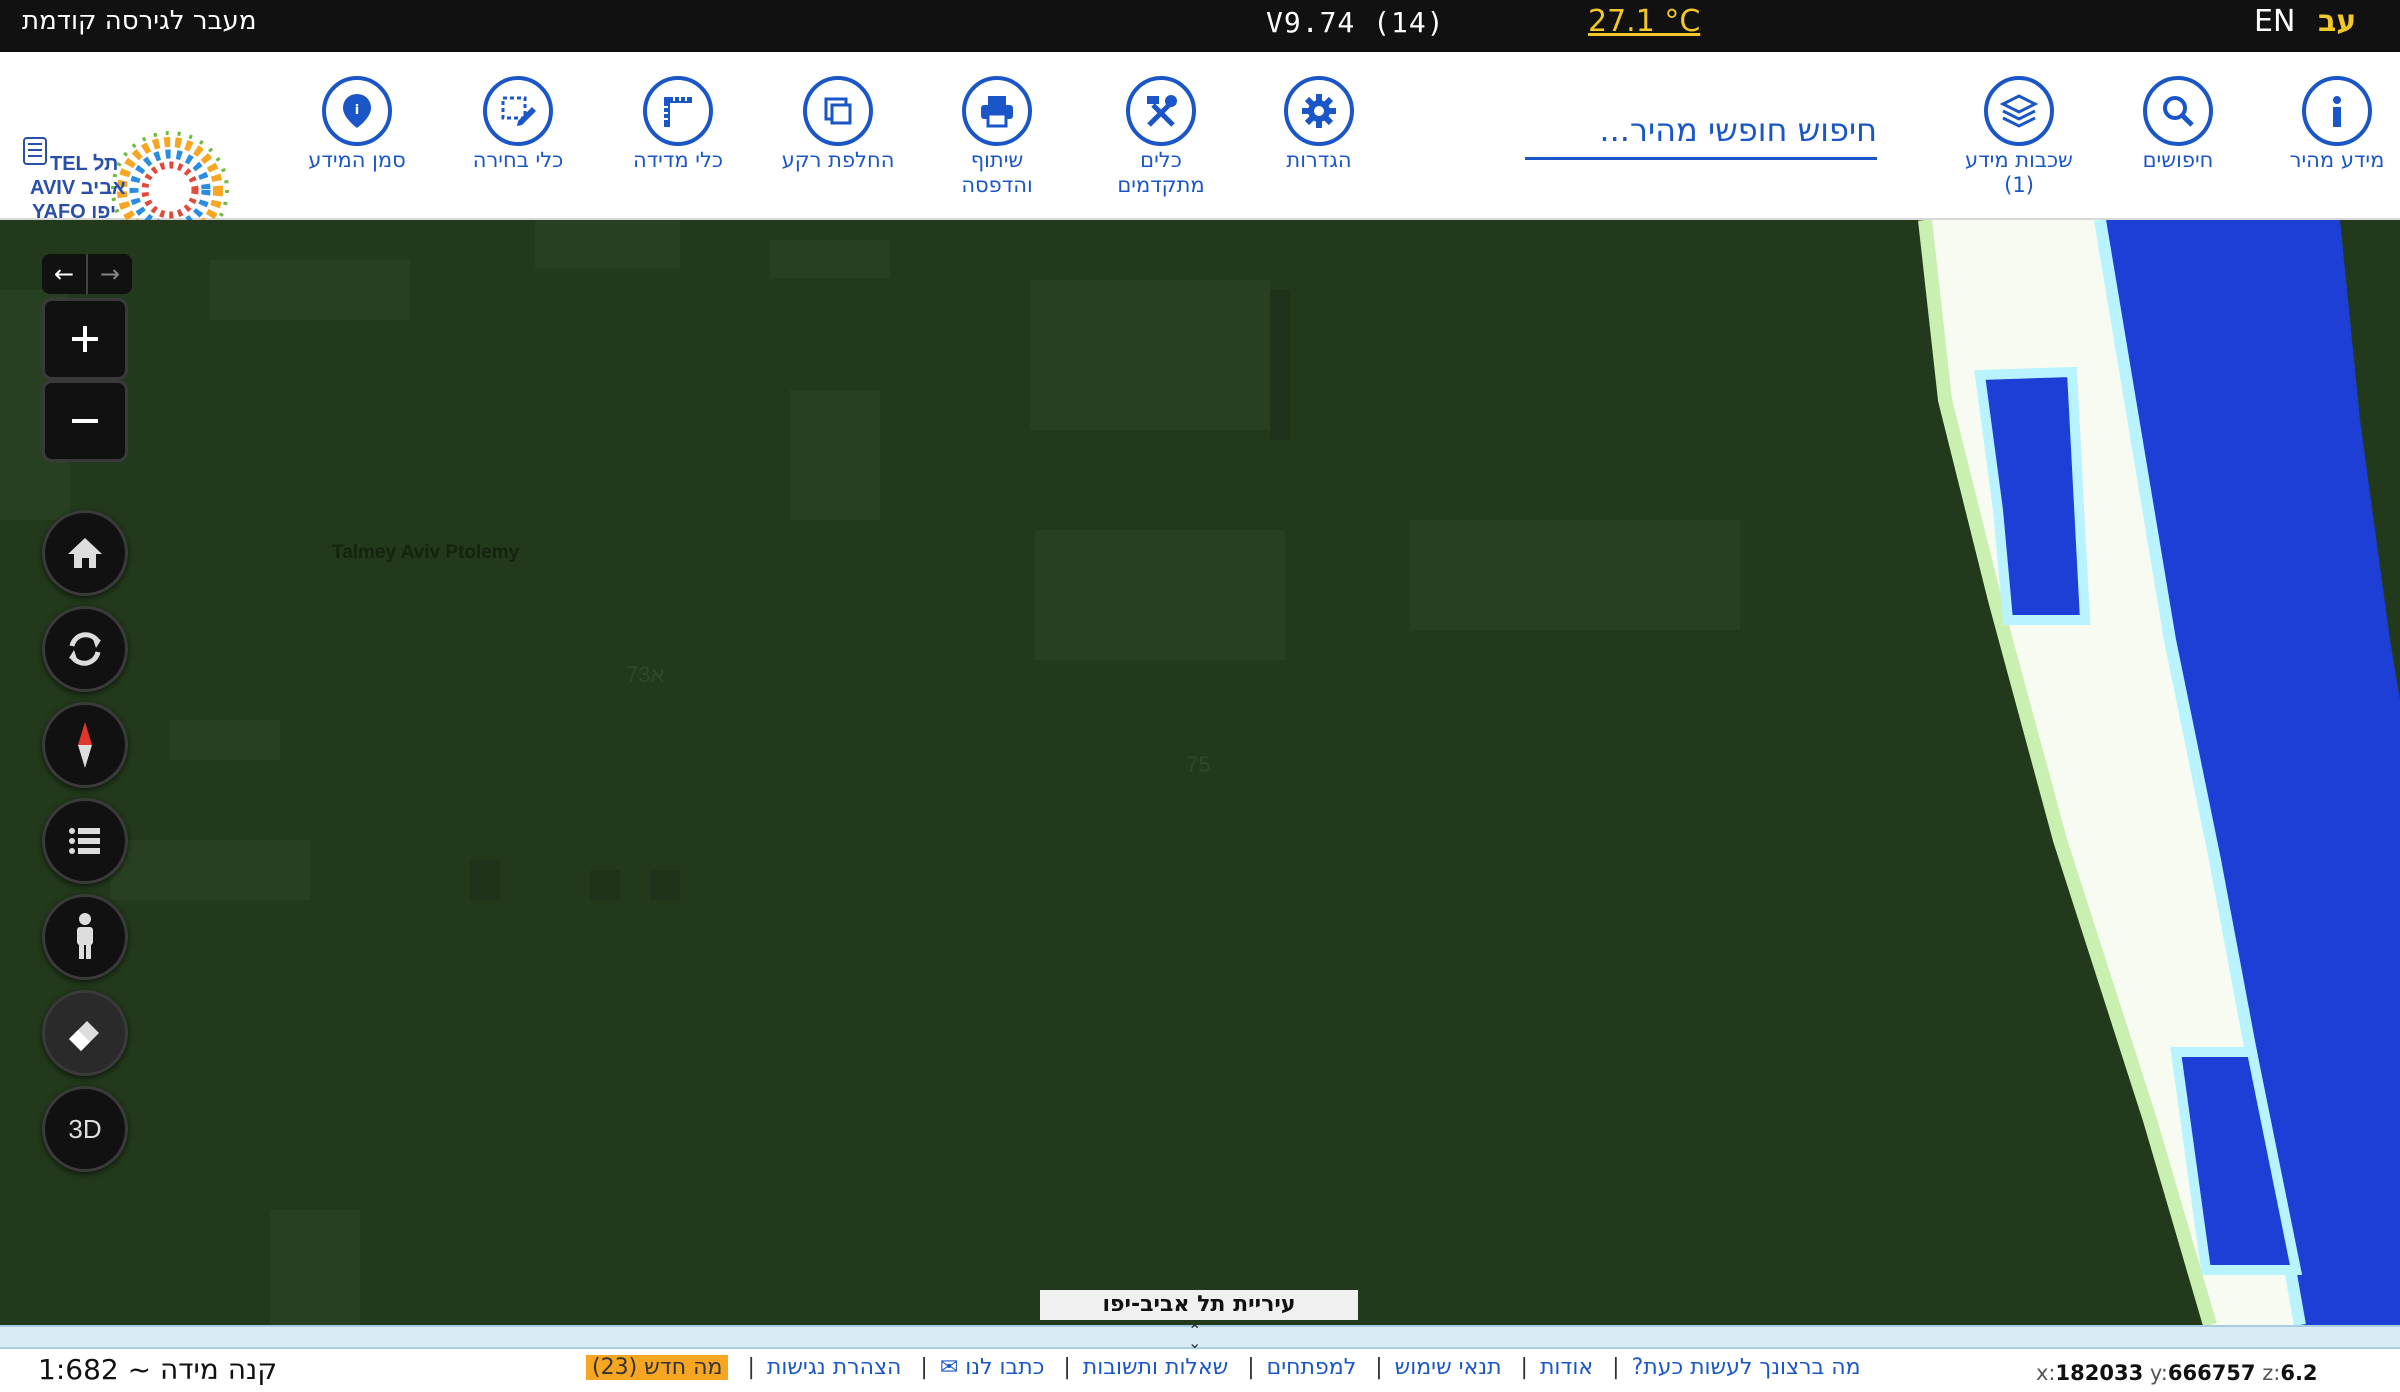  Describe the element at coordinates (992, 1367) in the screenshot. I see `footer-link-contact: כתבו לנו ✉` at that location.